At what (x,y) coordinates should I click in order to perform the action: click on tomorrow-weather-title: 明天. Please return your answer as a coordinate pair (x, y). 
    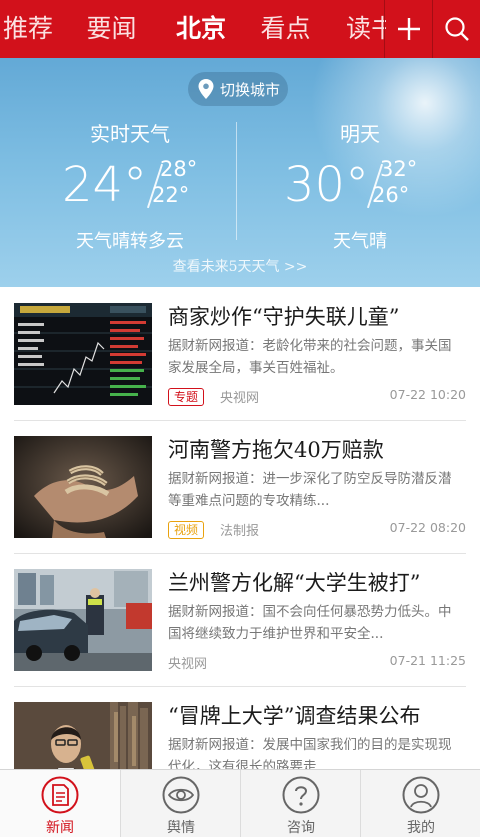
    Looking at the image, I should click on (360, 134).